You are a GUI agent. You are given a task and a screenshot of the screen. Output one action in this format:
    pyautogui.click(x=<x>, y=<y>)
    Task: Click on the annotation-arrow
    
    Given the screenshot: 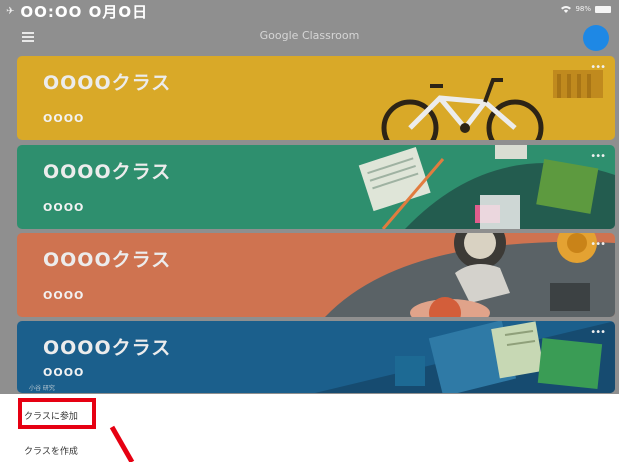 What is the action you would take?
    pyautogui.click(x=122, y=443)
    